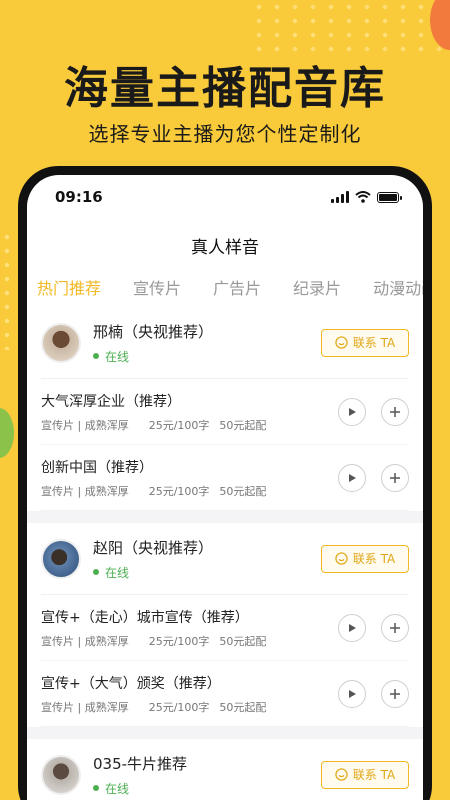 This screenshot has width=450, height=800. What do you see at coordinates (363, 197) in the screenshot?
I see `wifi-icon` at bounding box center [363, 197].